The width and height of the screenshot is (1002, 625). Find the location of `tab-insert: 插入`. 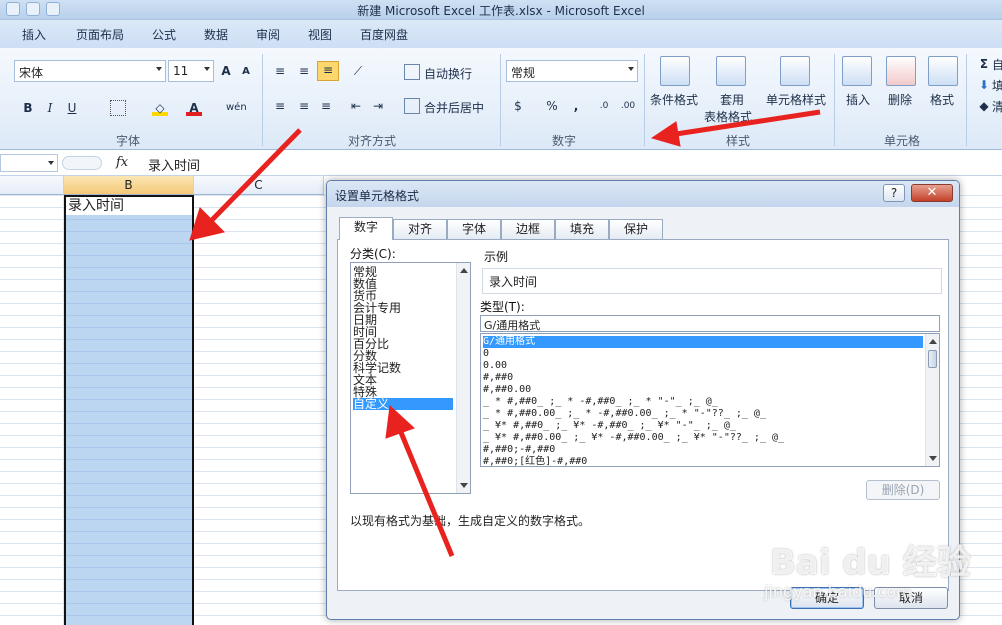

tab-insert: 插入 is located at coordinates (34, 34).